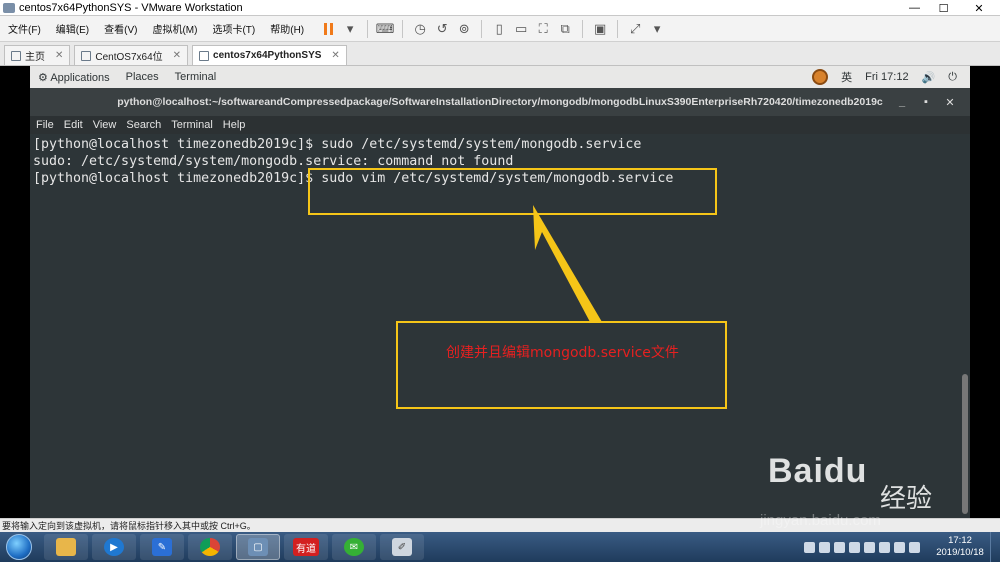  Describe the element at coordinates (561, 365) in the screenshot. I see `annotation-callout-box` at that location.